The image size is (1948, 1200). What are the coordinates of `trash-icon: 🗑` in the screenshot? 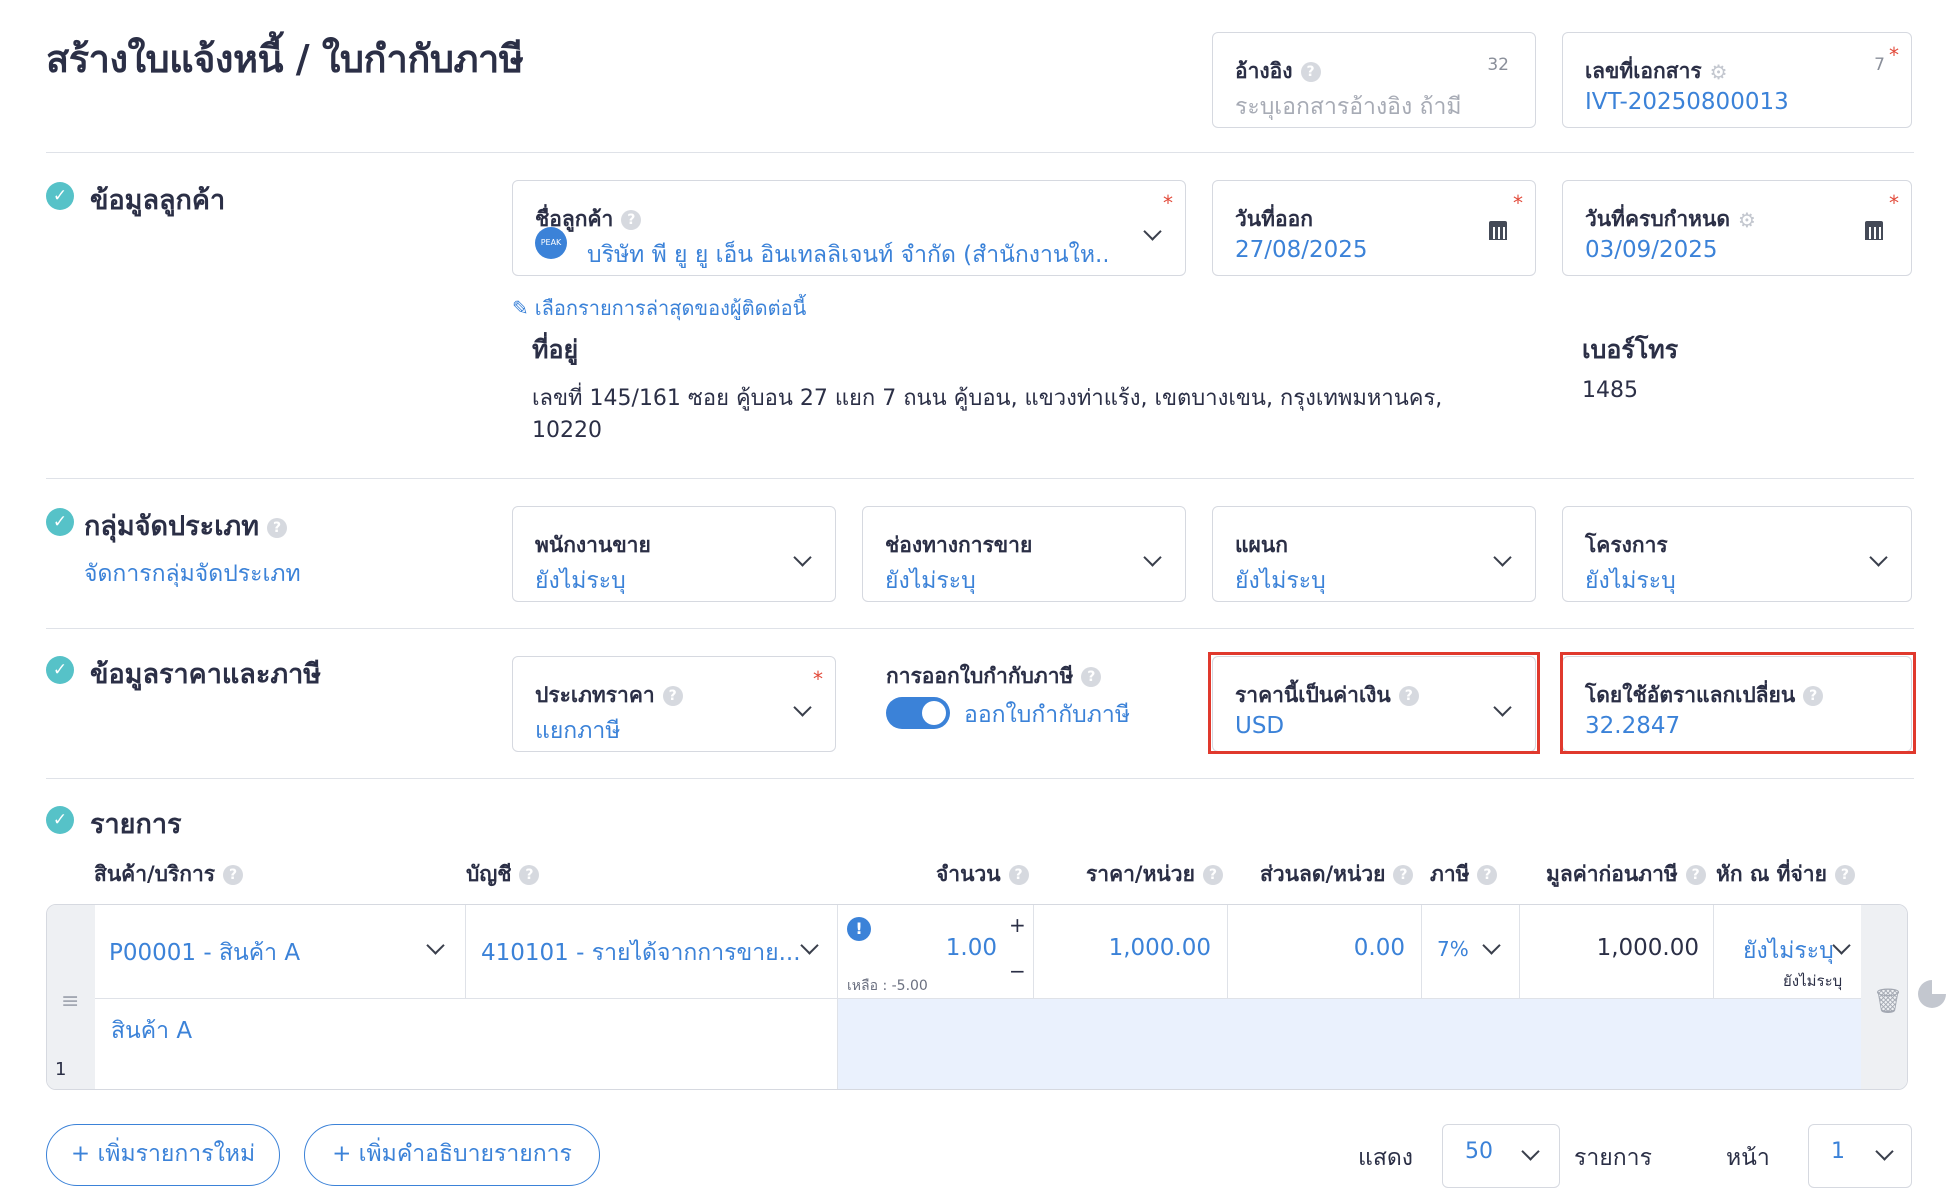 It's located at (1888, 1001).